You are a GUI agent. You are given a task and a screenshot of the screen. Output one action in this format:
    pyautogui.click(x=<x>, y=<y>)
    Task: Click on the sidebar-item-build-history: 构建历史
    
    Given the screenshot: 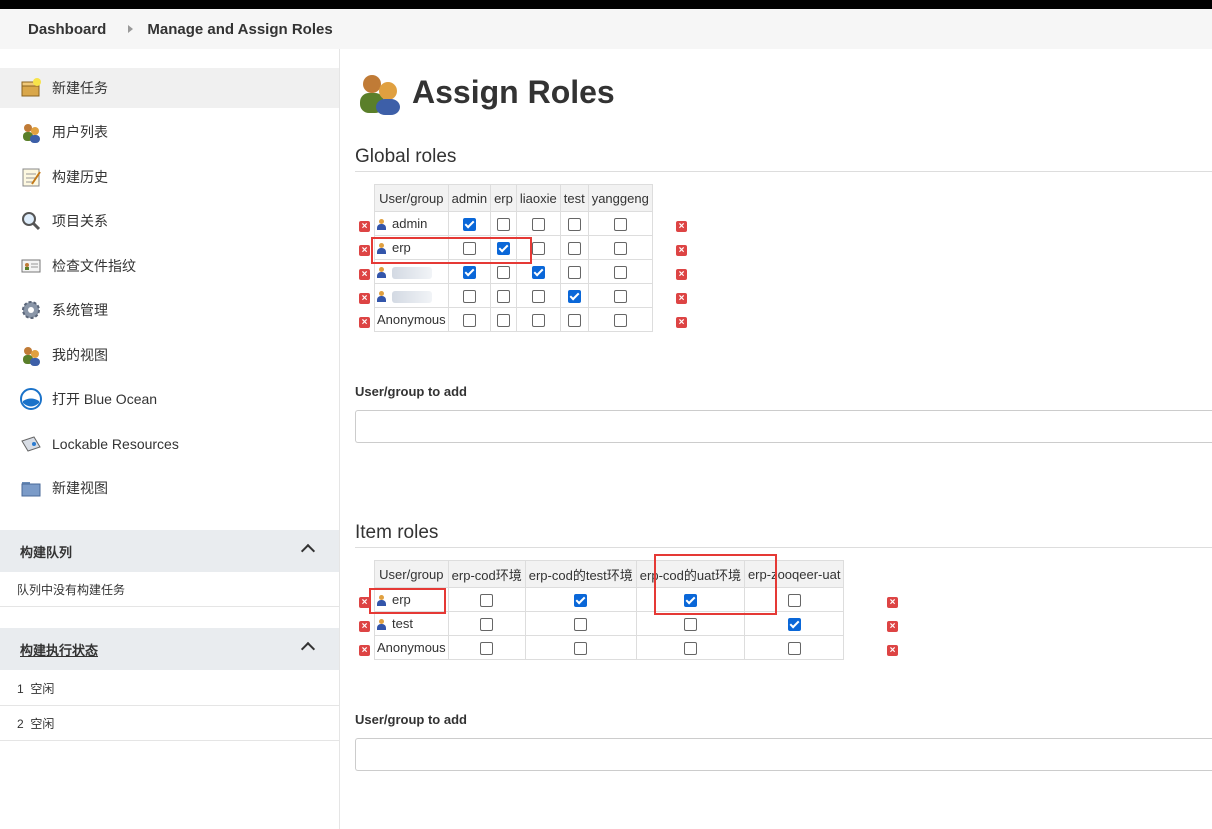 What is the action you would take?
    pyautogui.click(x=169, y=177)
    